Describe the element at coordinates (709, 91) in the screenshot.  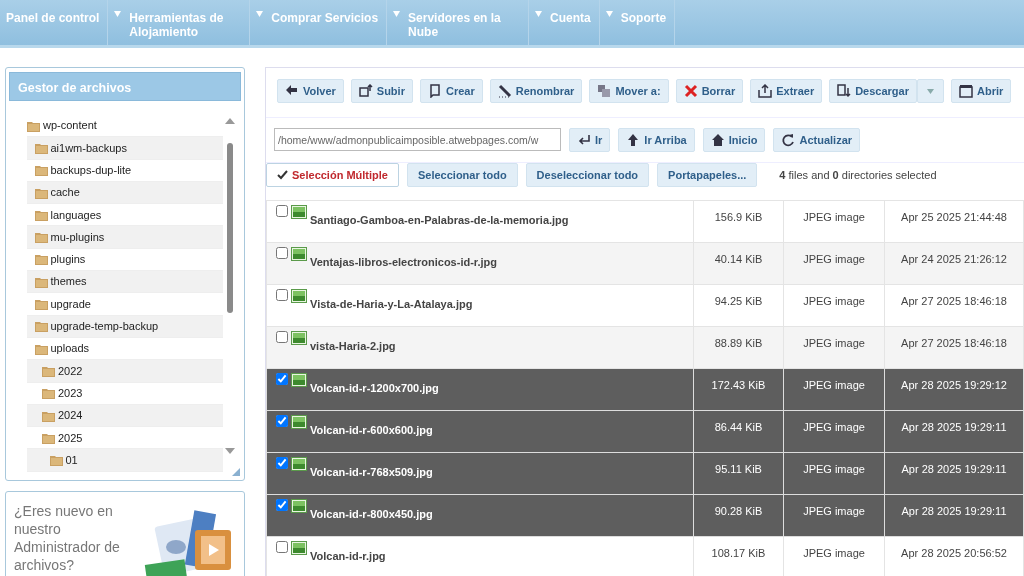
I see `toolbar-button: Borrar` at that location.